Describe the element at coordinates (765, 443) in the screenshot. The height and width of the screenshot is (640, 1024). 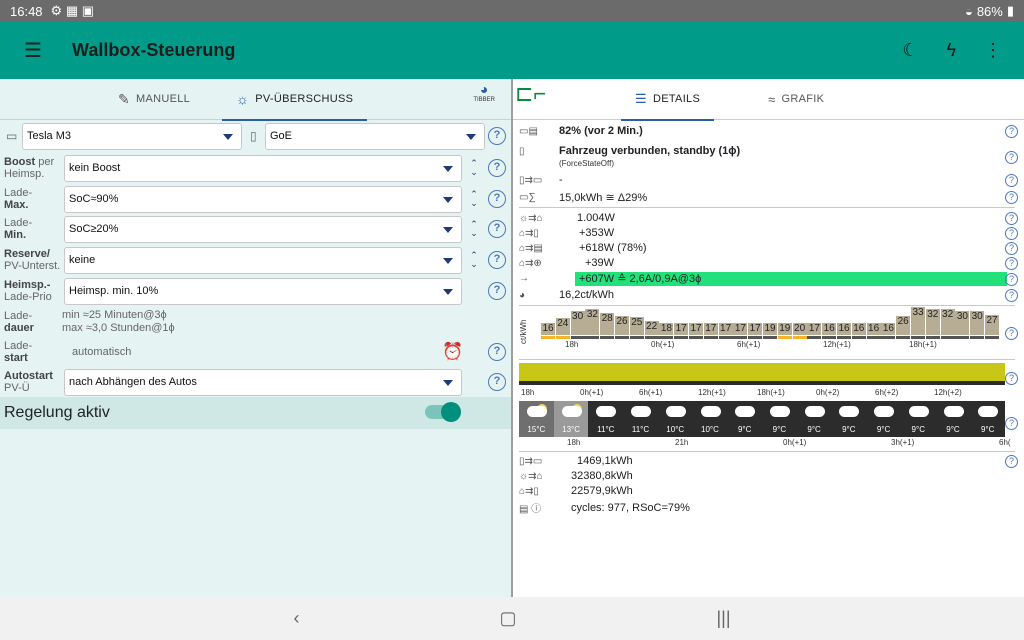
I see `weather-axis: 18h 21h 0h(+1) 3h(+1) 6h(` at that location.